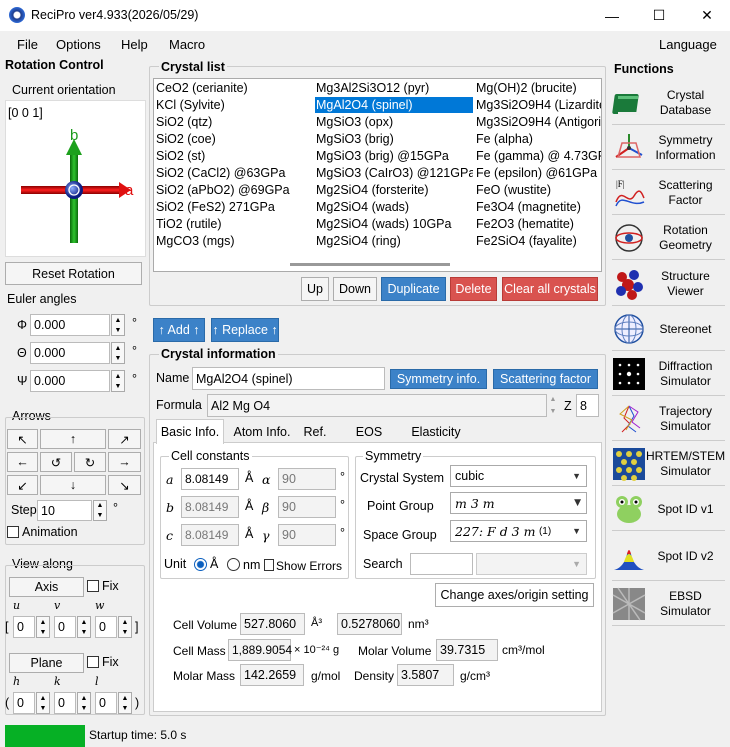 The image size is (730, 747). Describe the element at coordinates (90, 462) in the screenshot. I see `rotate-cw-button: ↻` at that location.